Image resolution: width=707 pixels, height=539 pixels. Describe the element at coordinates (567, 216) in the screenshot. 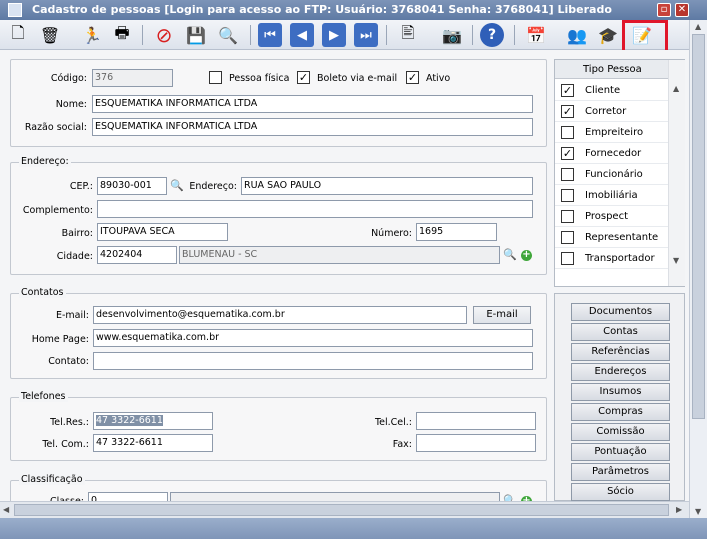

I see `prospect-checkbox` at that location.